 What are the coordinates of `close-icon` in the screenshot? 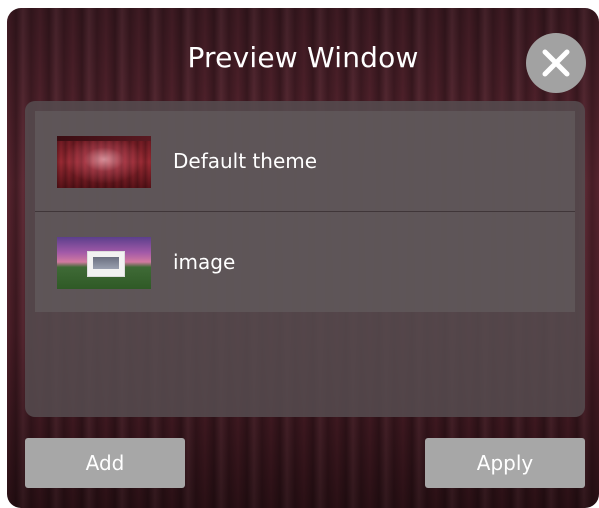 It's located at (556, 63).